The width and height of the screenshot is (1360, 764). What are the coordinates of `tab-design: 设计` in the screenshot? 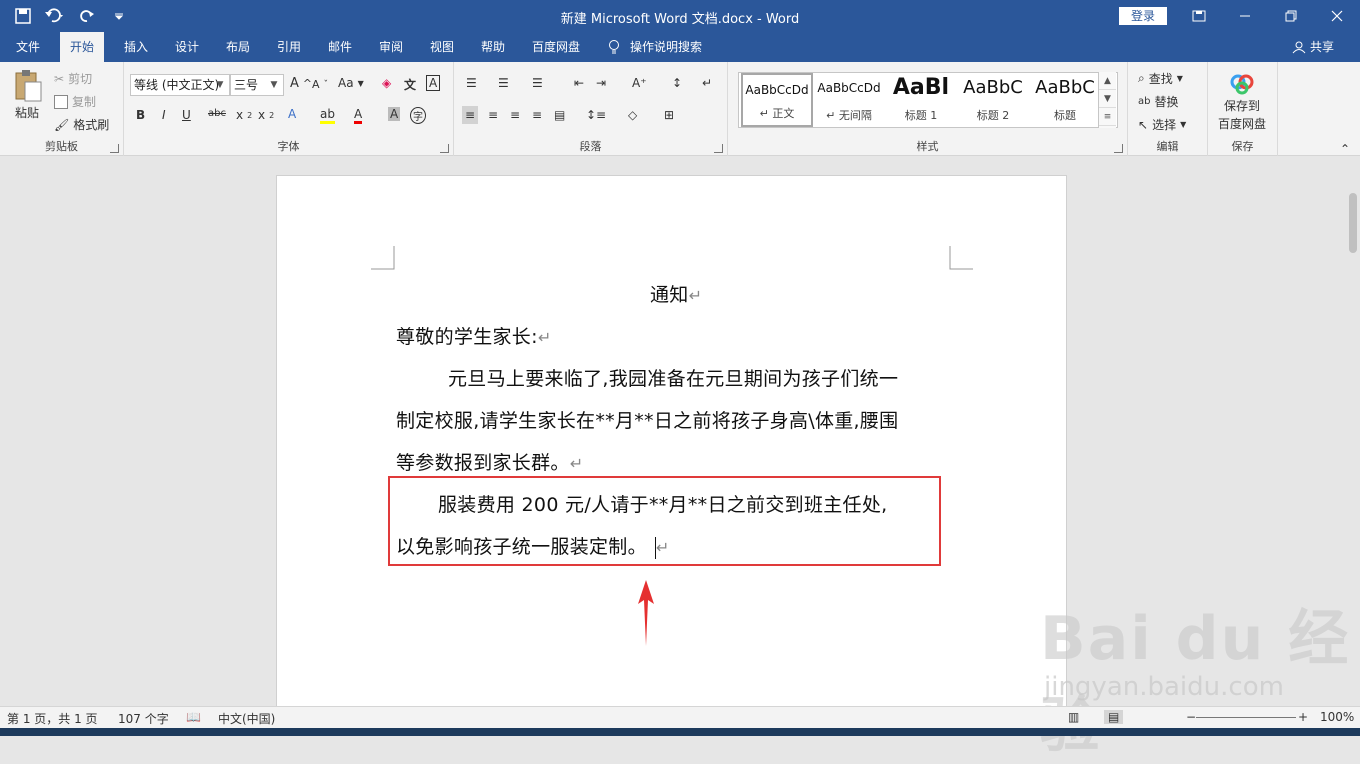 It's located at (187, 47).